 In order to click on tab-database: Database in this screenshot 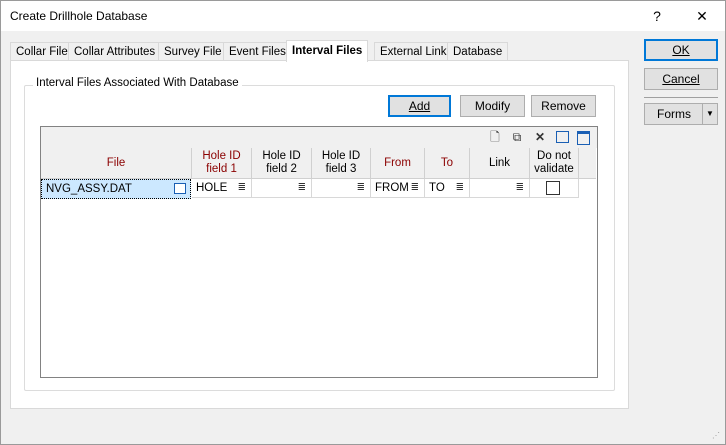, I will do `click(478, 51)`.